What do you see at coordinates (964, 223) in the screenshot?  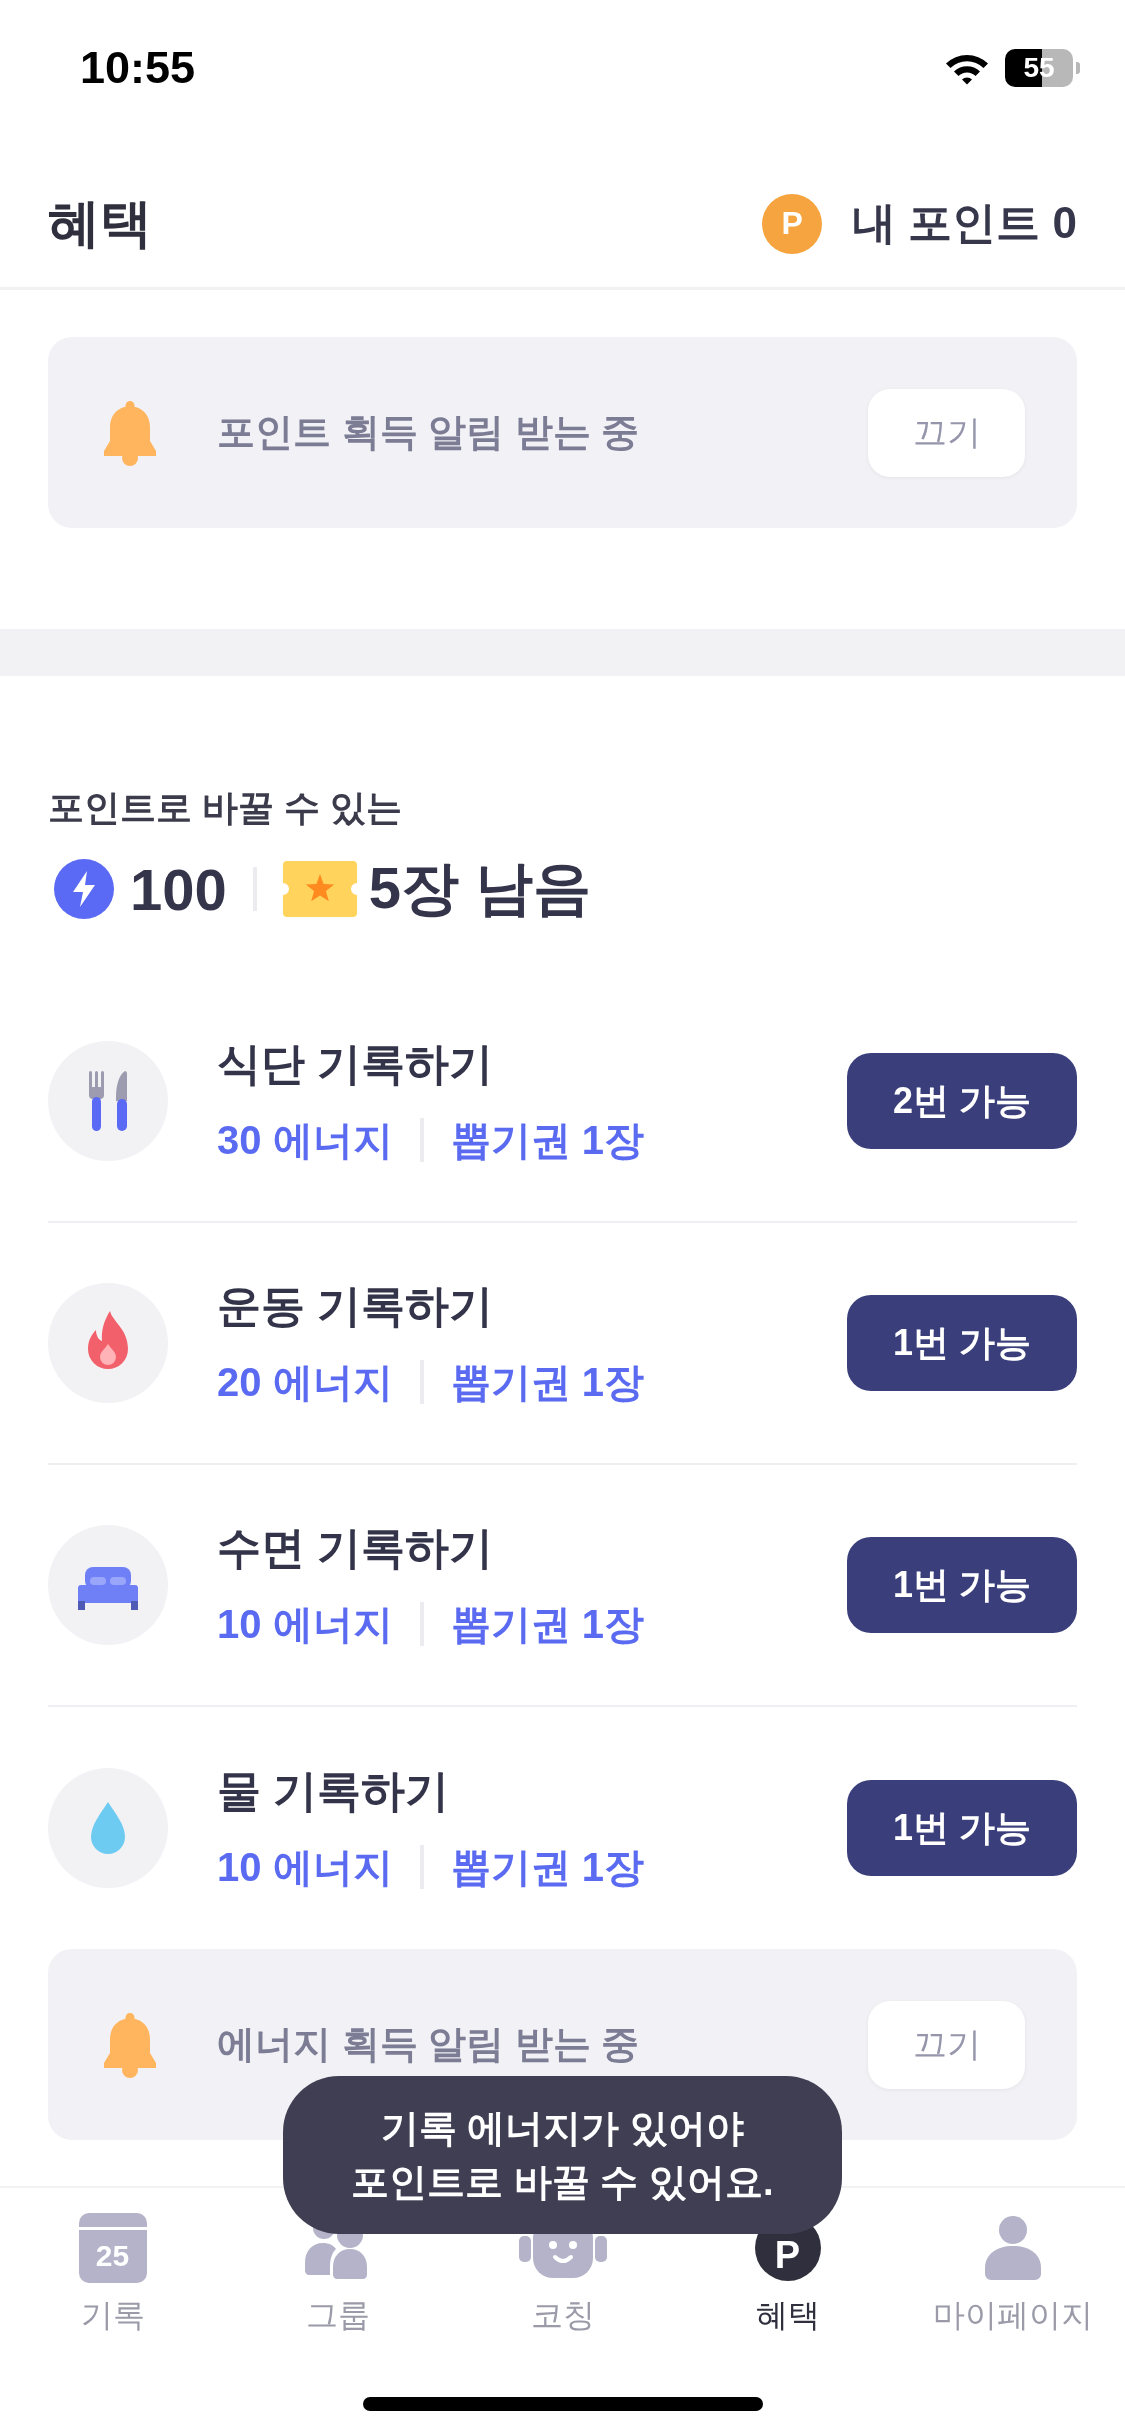 I see `points-label: 내 포인트 0` at bounding box center [964, 223].